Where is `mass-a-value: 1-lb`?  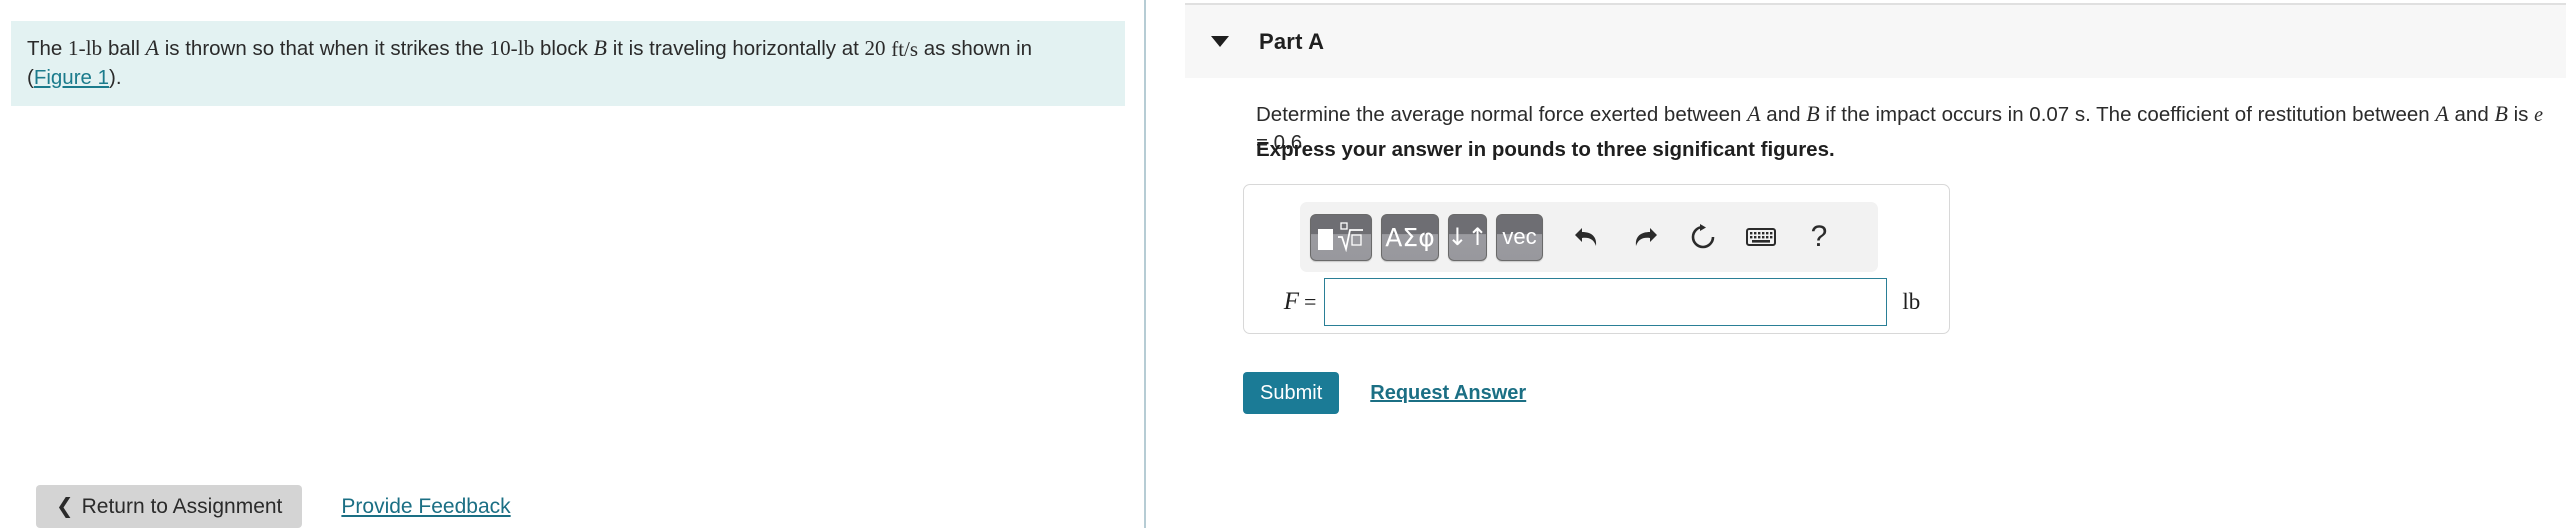 mass-a-value: 1-lb is located at coordinates (85, 48).